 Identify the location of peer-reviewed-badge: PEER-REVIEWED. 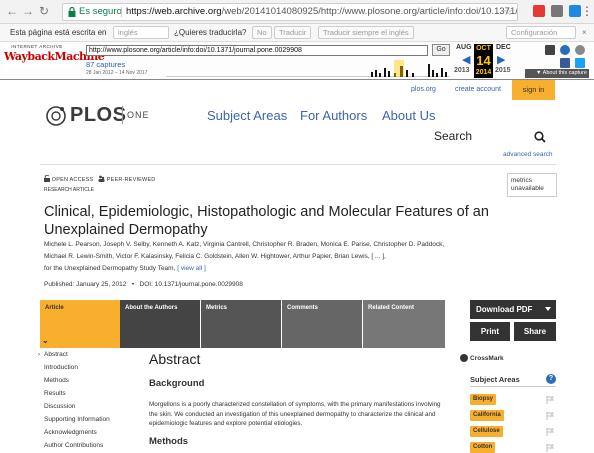
(126, 179).